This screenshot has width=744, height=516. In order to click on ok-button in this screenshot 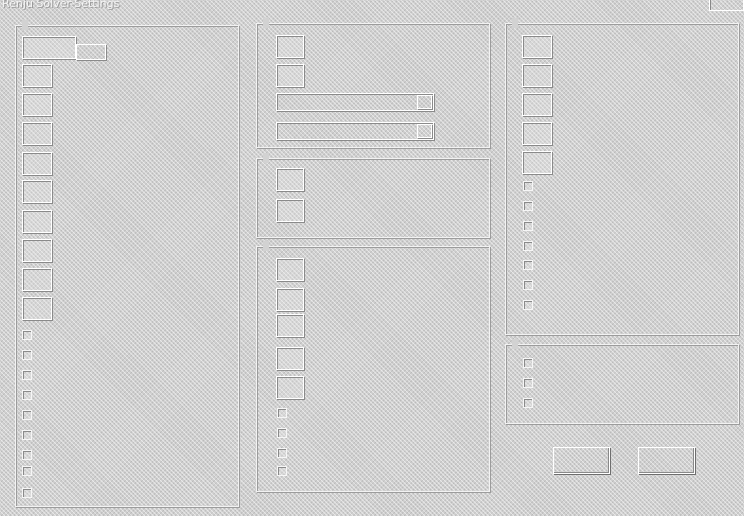, I will do `click(581, 460)`.